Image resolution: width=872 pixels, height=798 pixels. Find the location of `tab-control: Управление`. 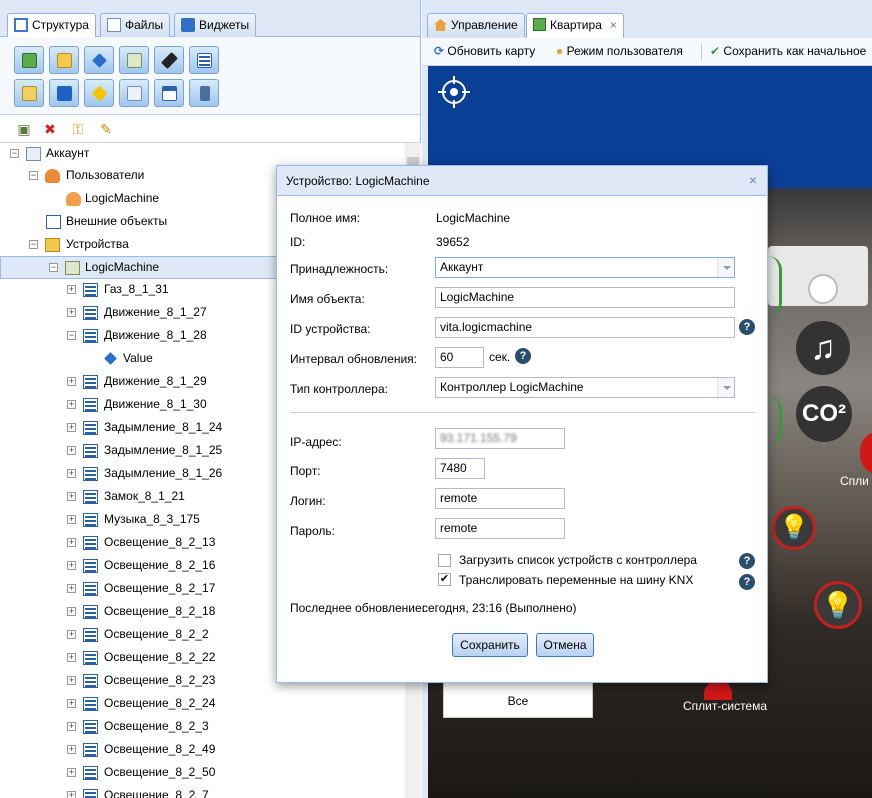

tab-control: Управление is located at coordinates (476, 25).